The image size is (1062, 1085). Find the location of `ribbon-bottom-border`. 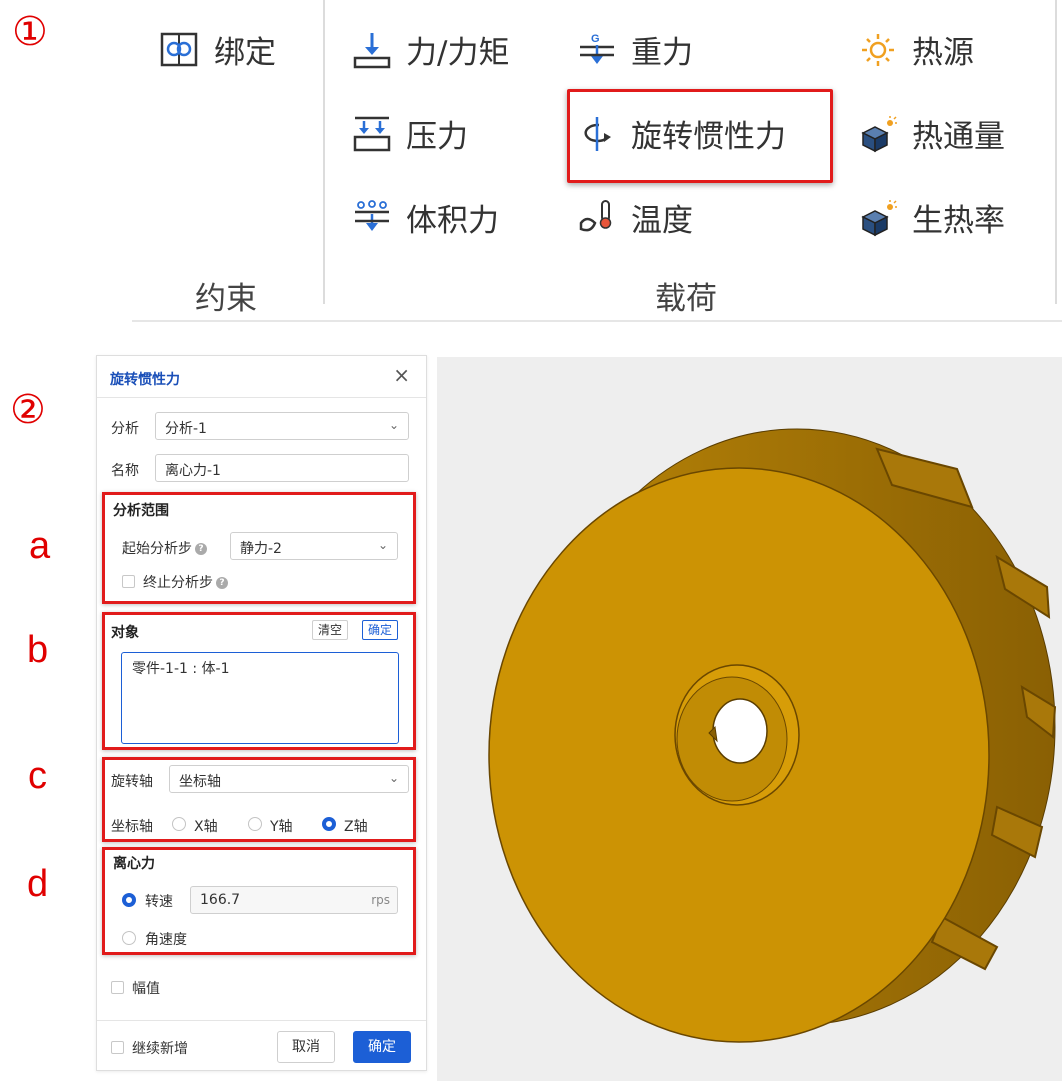

ribbon-bottom-border is located at coordinates (597, 321).